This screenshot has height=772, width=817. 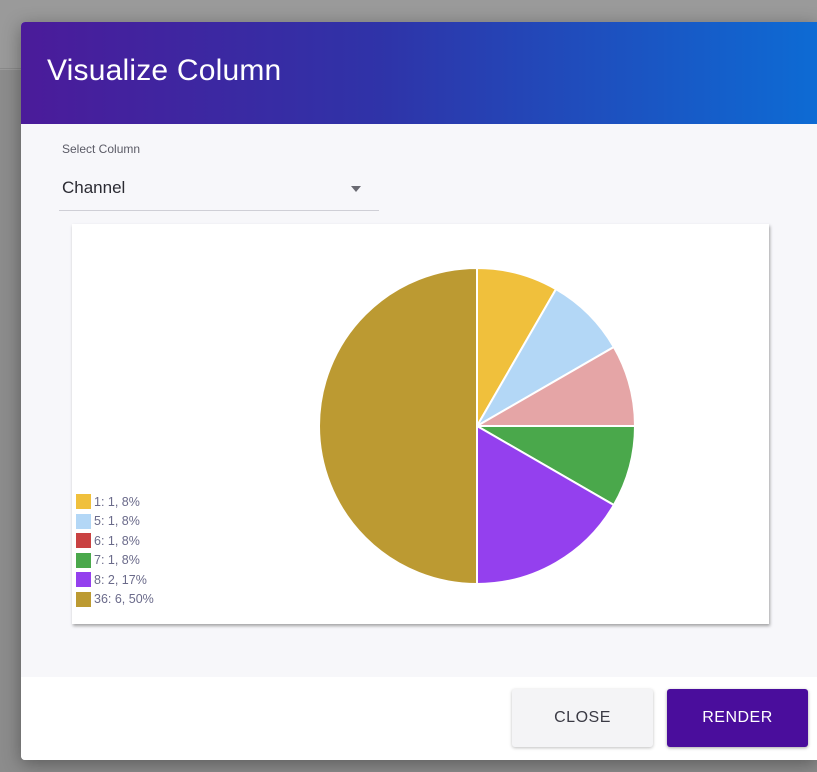 What do you see at coordinates (94, 187) in the screenshot?
I see `column-select-value: Channel` at bounding box center [94, 187].